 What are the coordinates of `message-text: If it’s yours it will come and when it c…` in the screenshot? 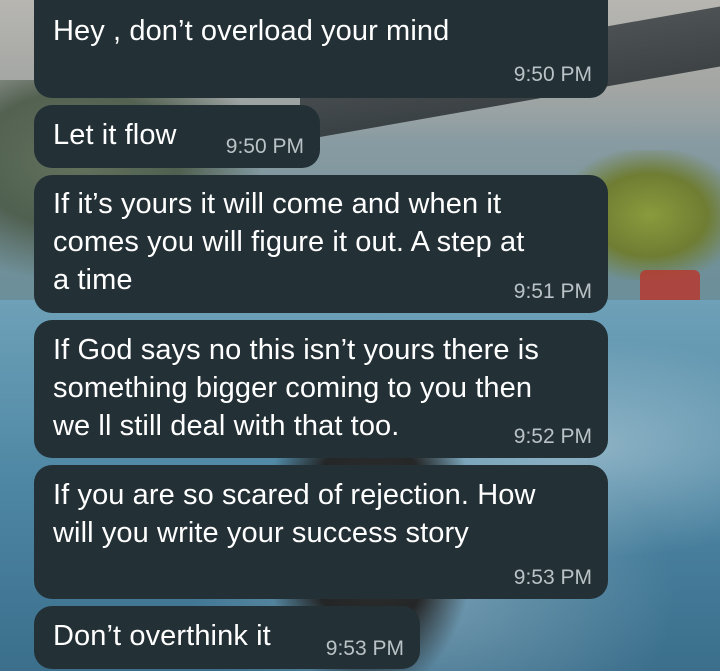 It's located at (289, 242).